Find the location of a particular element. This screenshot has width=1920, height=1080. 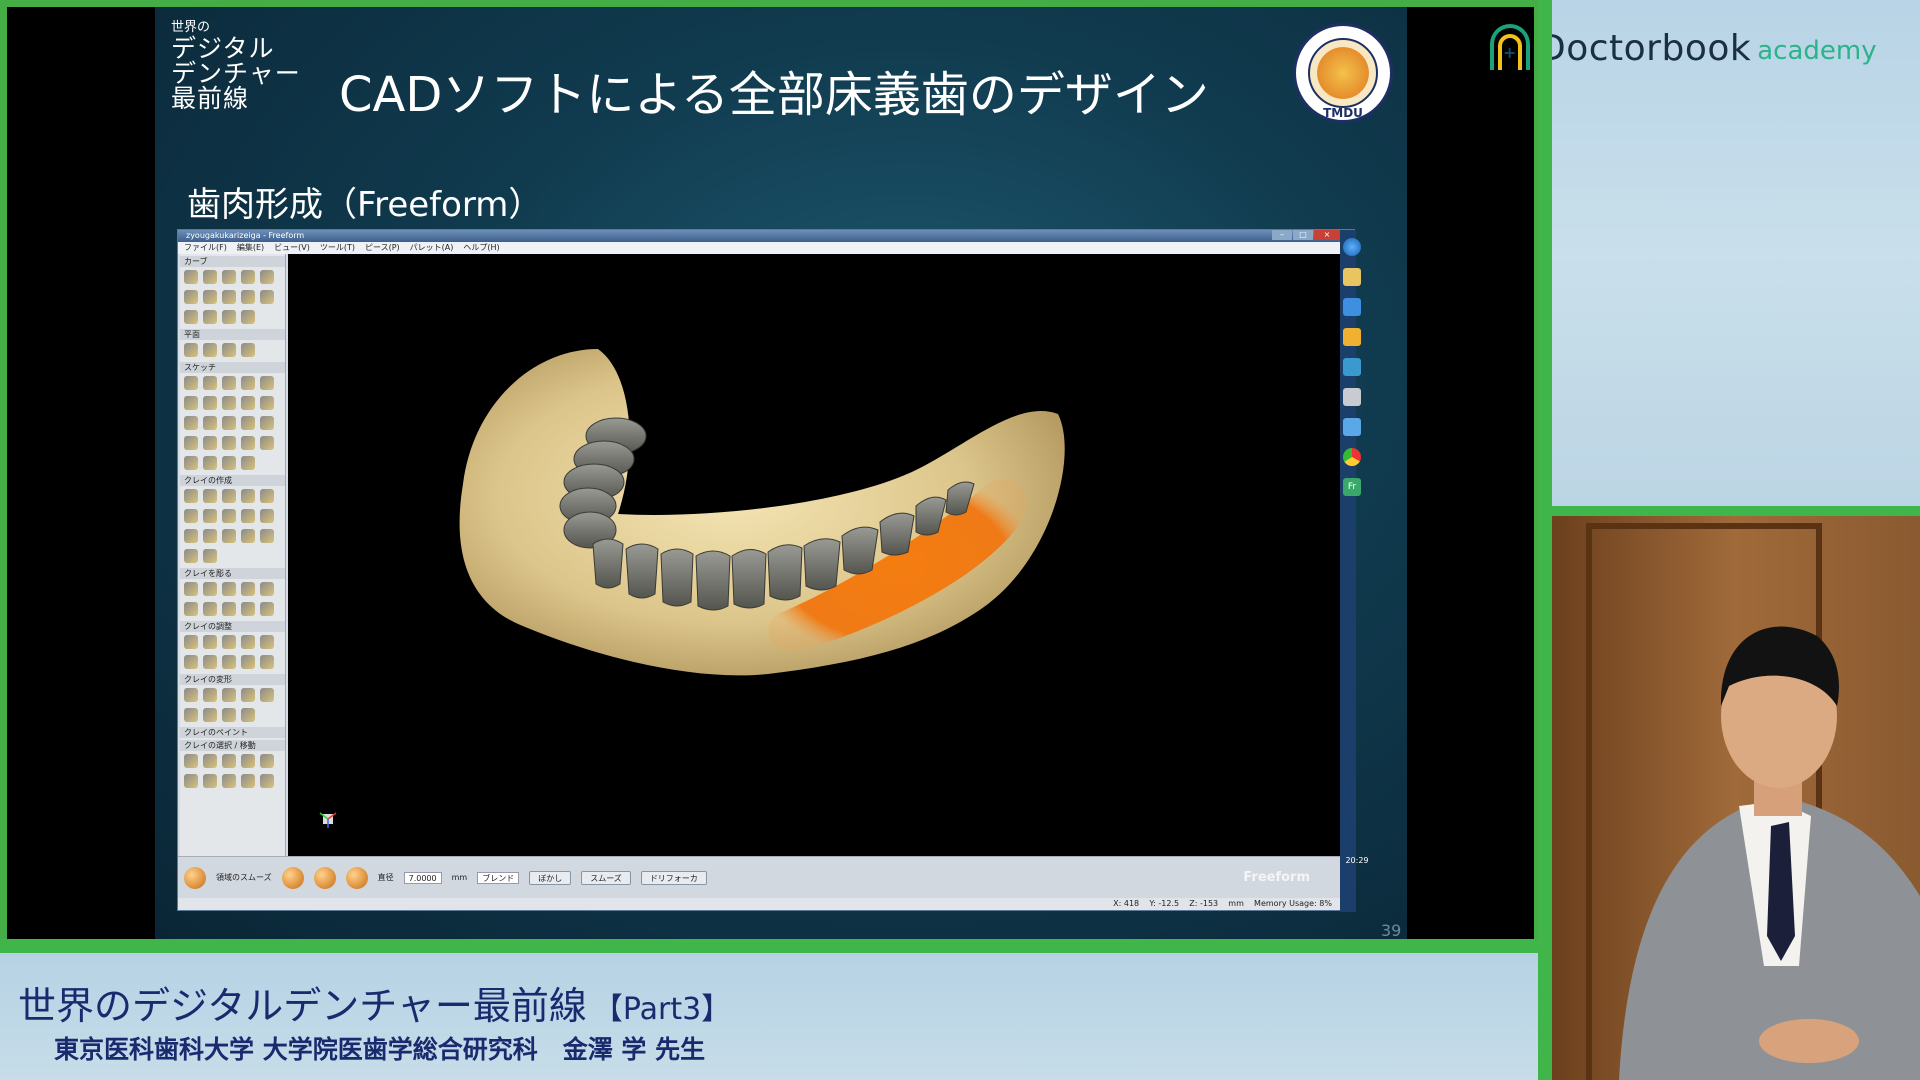

palette-section-curve: カーブ is located at coordinates (232, 261).